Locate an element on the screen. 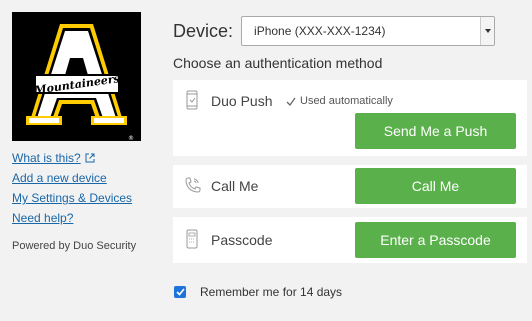 This screenshot has height=321, width=532. device-select: iPhone (XXX-XXX-1234) is located at coordinates (368, 31).